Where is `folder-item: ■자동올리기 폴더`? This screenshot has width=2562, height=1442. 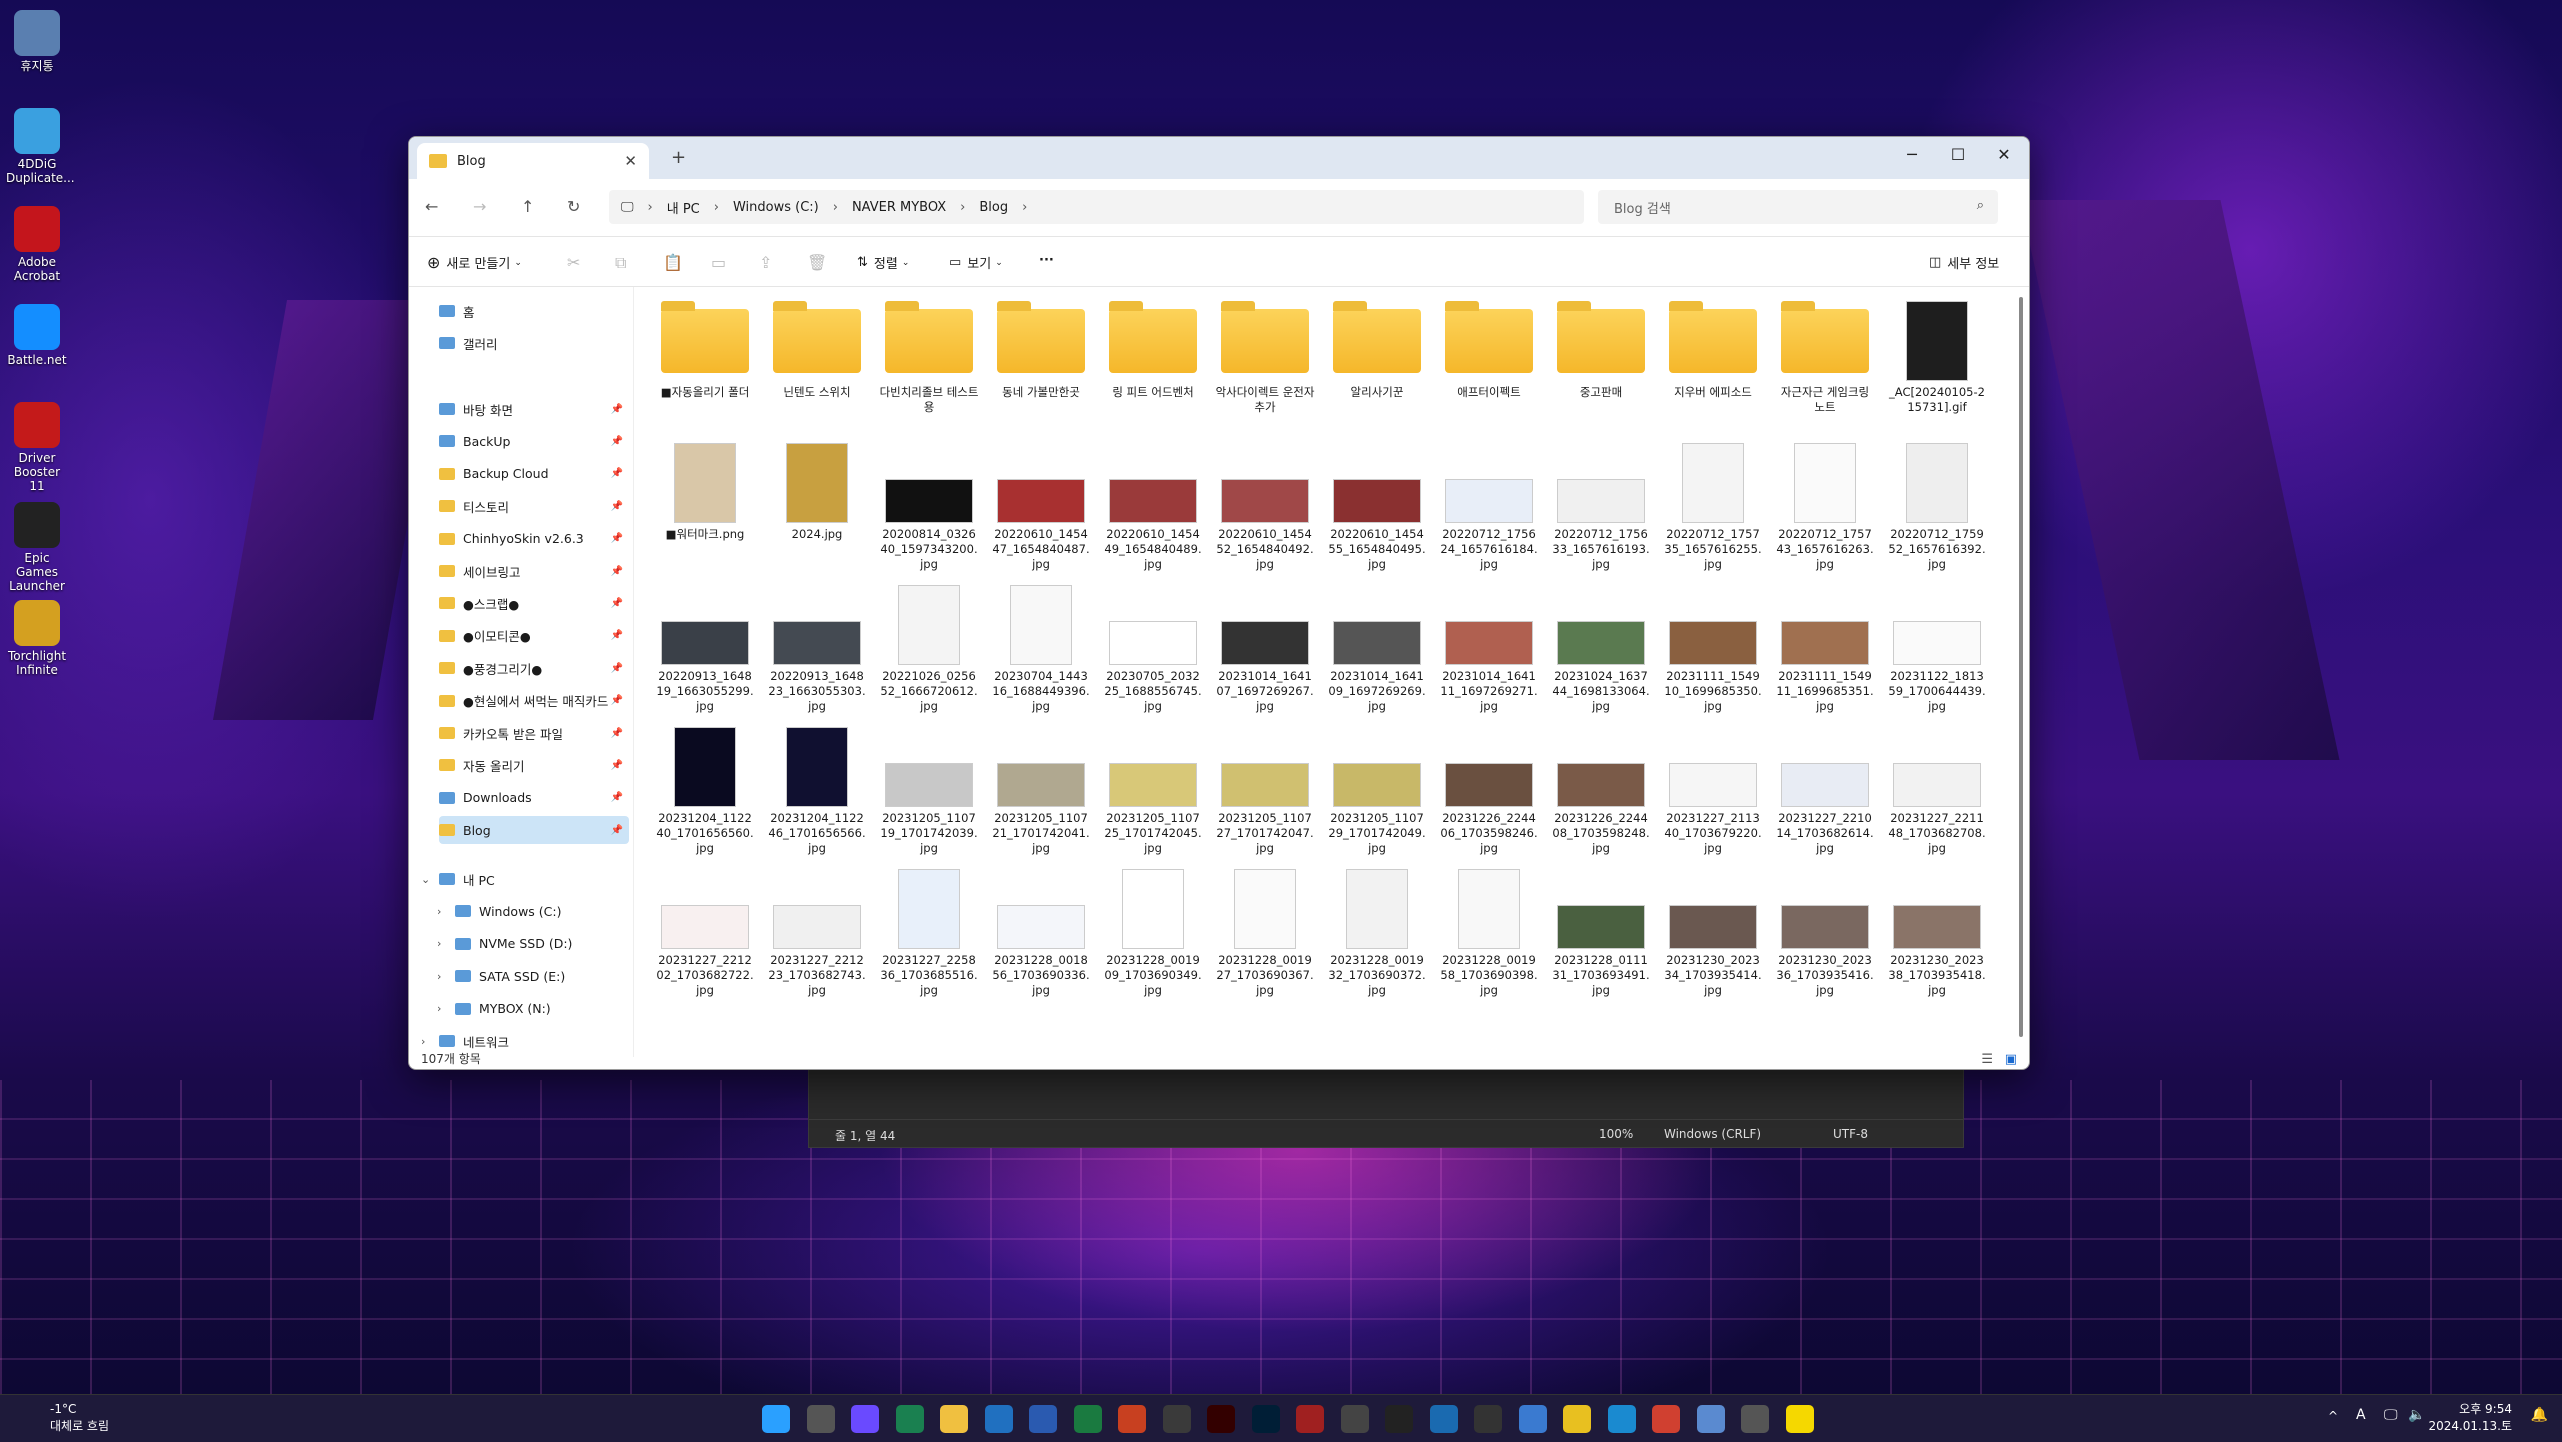 folder-item: ■자동올리기 폴더 is located at coordinates (705, 372).